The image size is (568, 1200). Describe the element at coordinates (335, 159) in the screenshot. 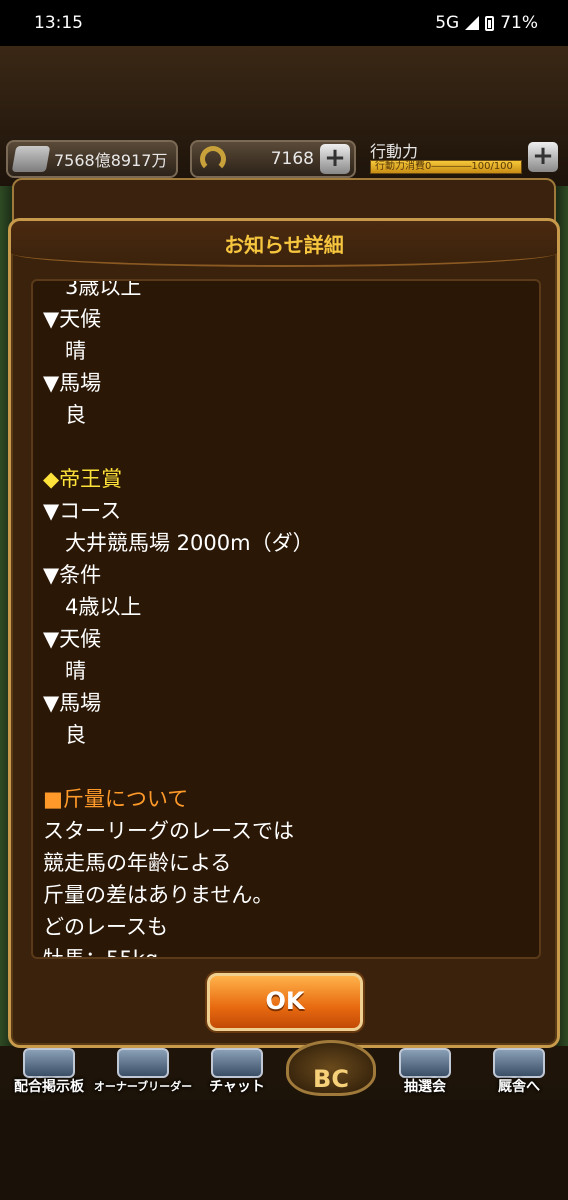

I see `add-horseshoe-button: +` at that location.